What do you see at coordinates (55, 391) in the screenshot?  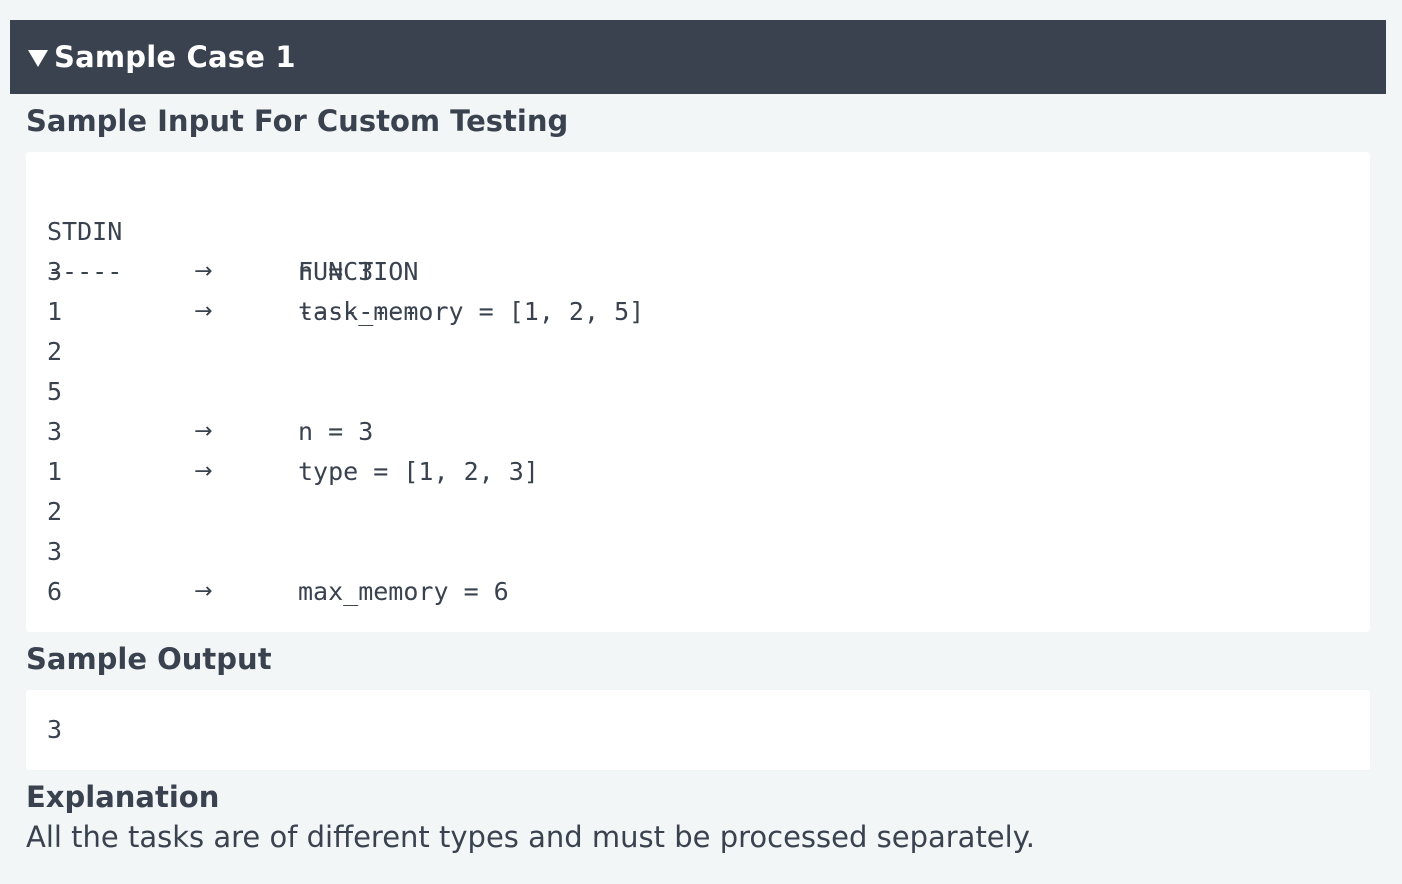 I see `stdin-value: 5` at bounding box center [55, 391].